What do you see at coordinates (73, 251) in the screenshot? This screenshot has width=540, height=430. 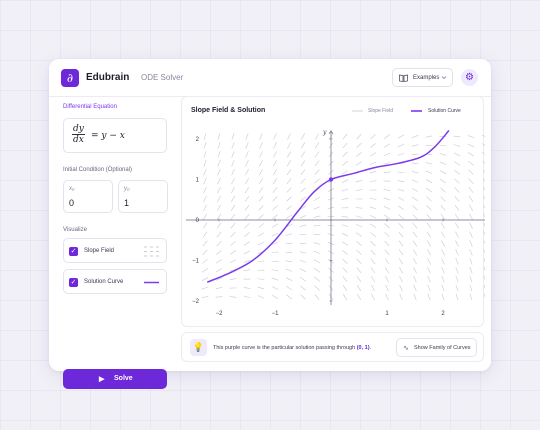 I see `slope-field-checkbox: ✓` at bounding box center [73, 251].